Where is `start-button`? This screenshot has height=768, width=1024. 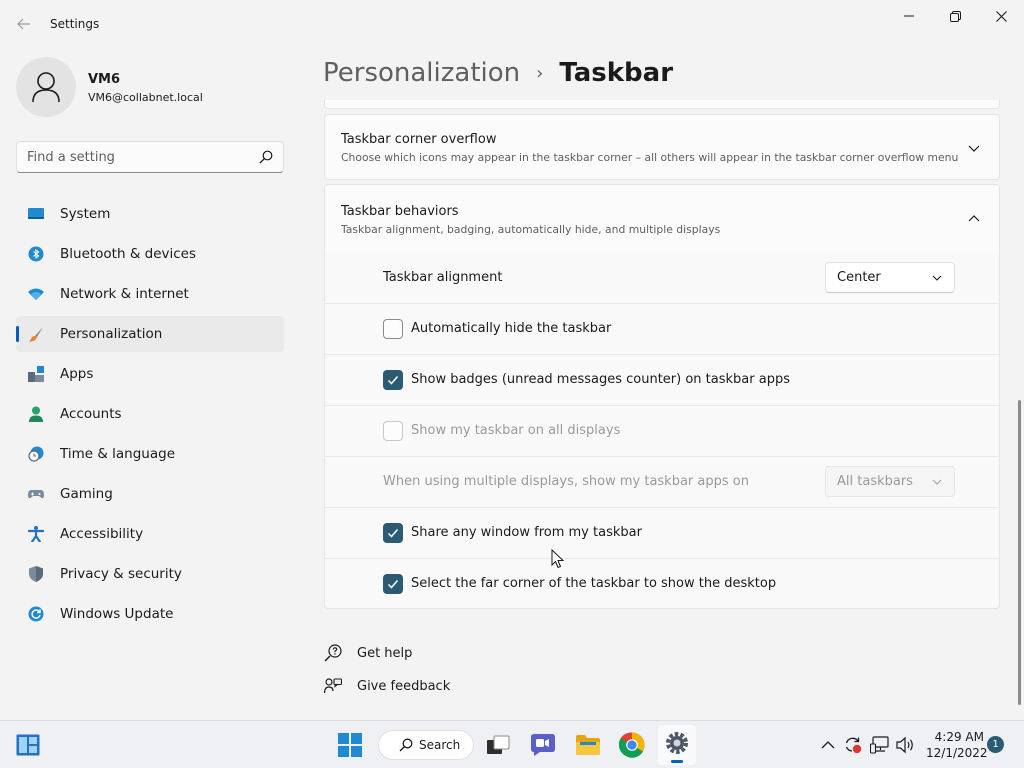
start-button is located at coordinates (350, 745).